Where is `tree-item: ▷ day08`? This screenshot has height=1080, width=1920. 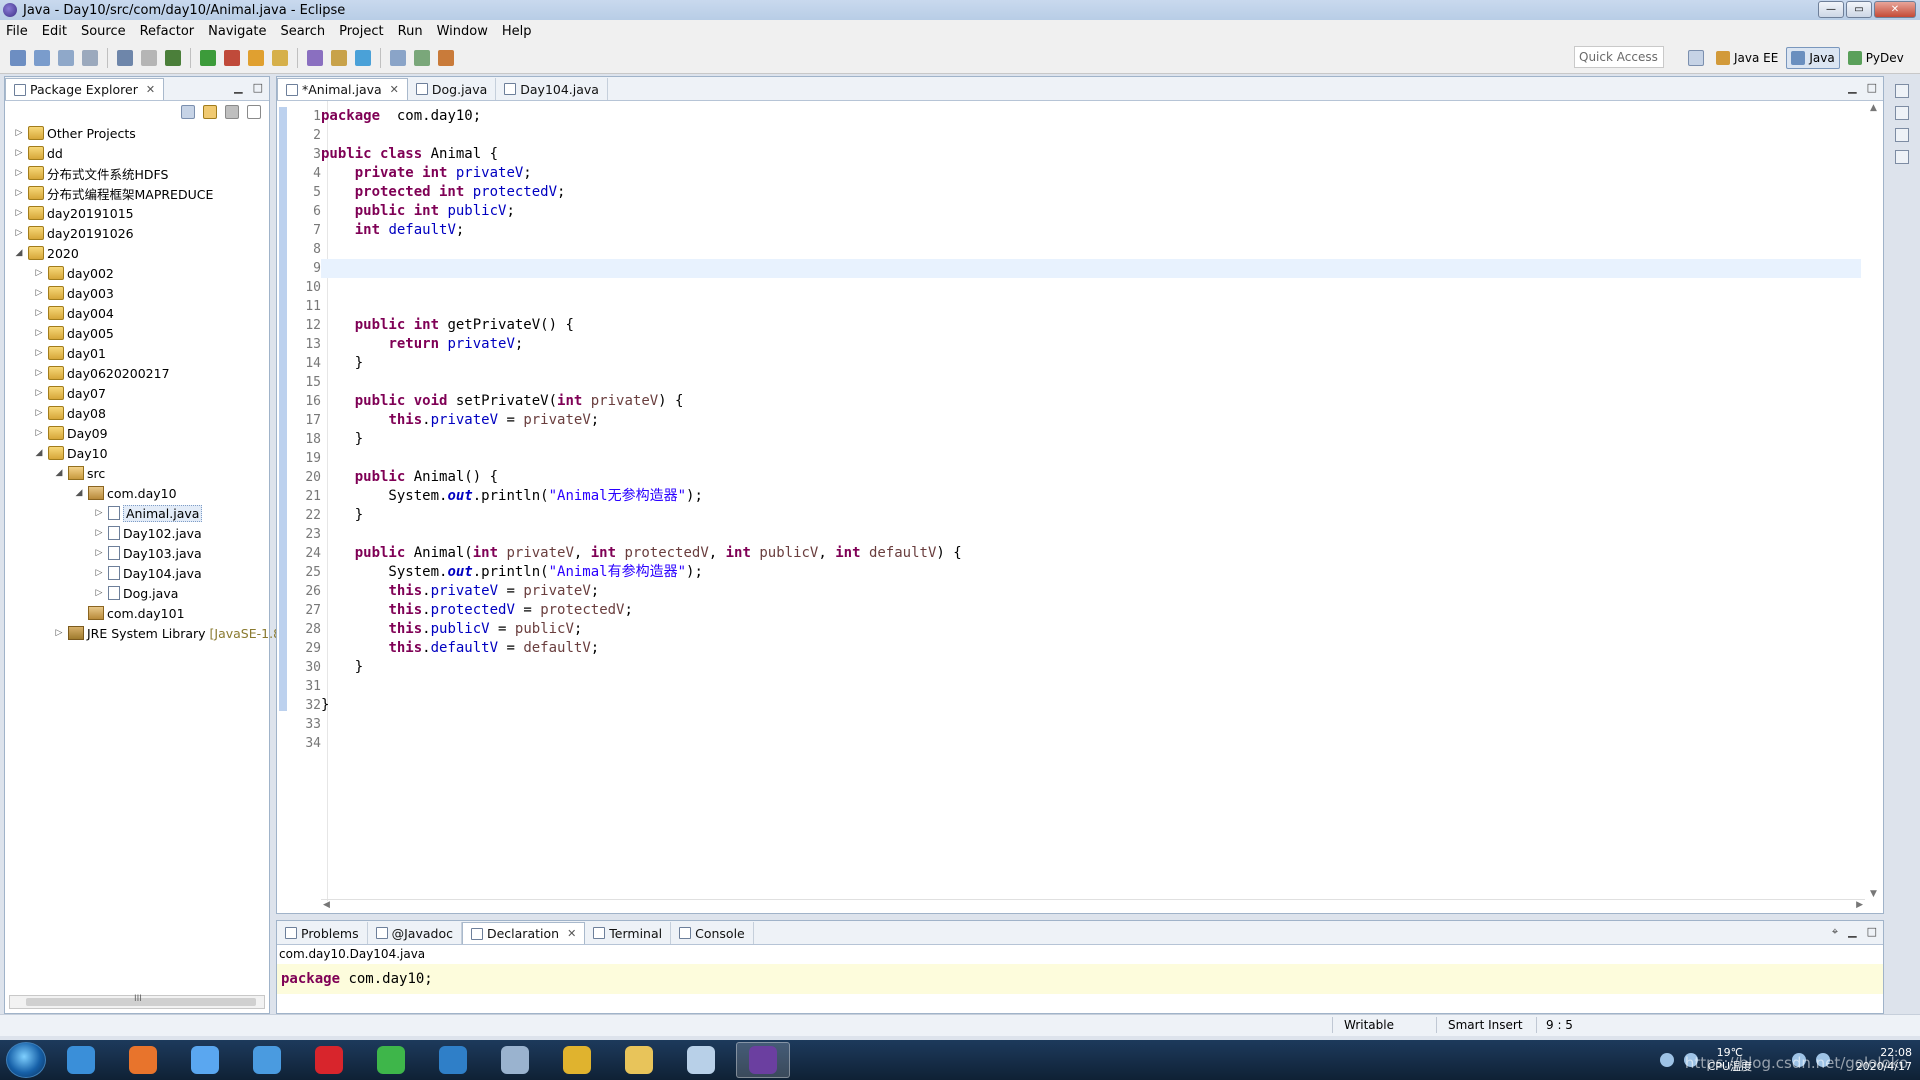 tree-item: ▷ day08 is located at coordinates (55, 413).